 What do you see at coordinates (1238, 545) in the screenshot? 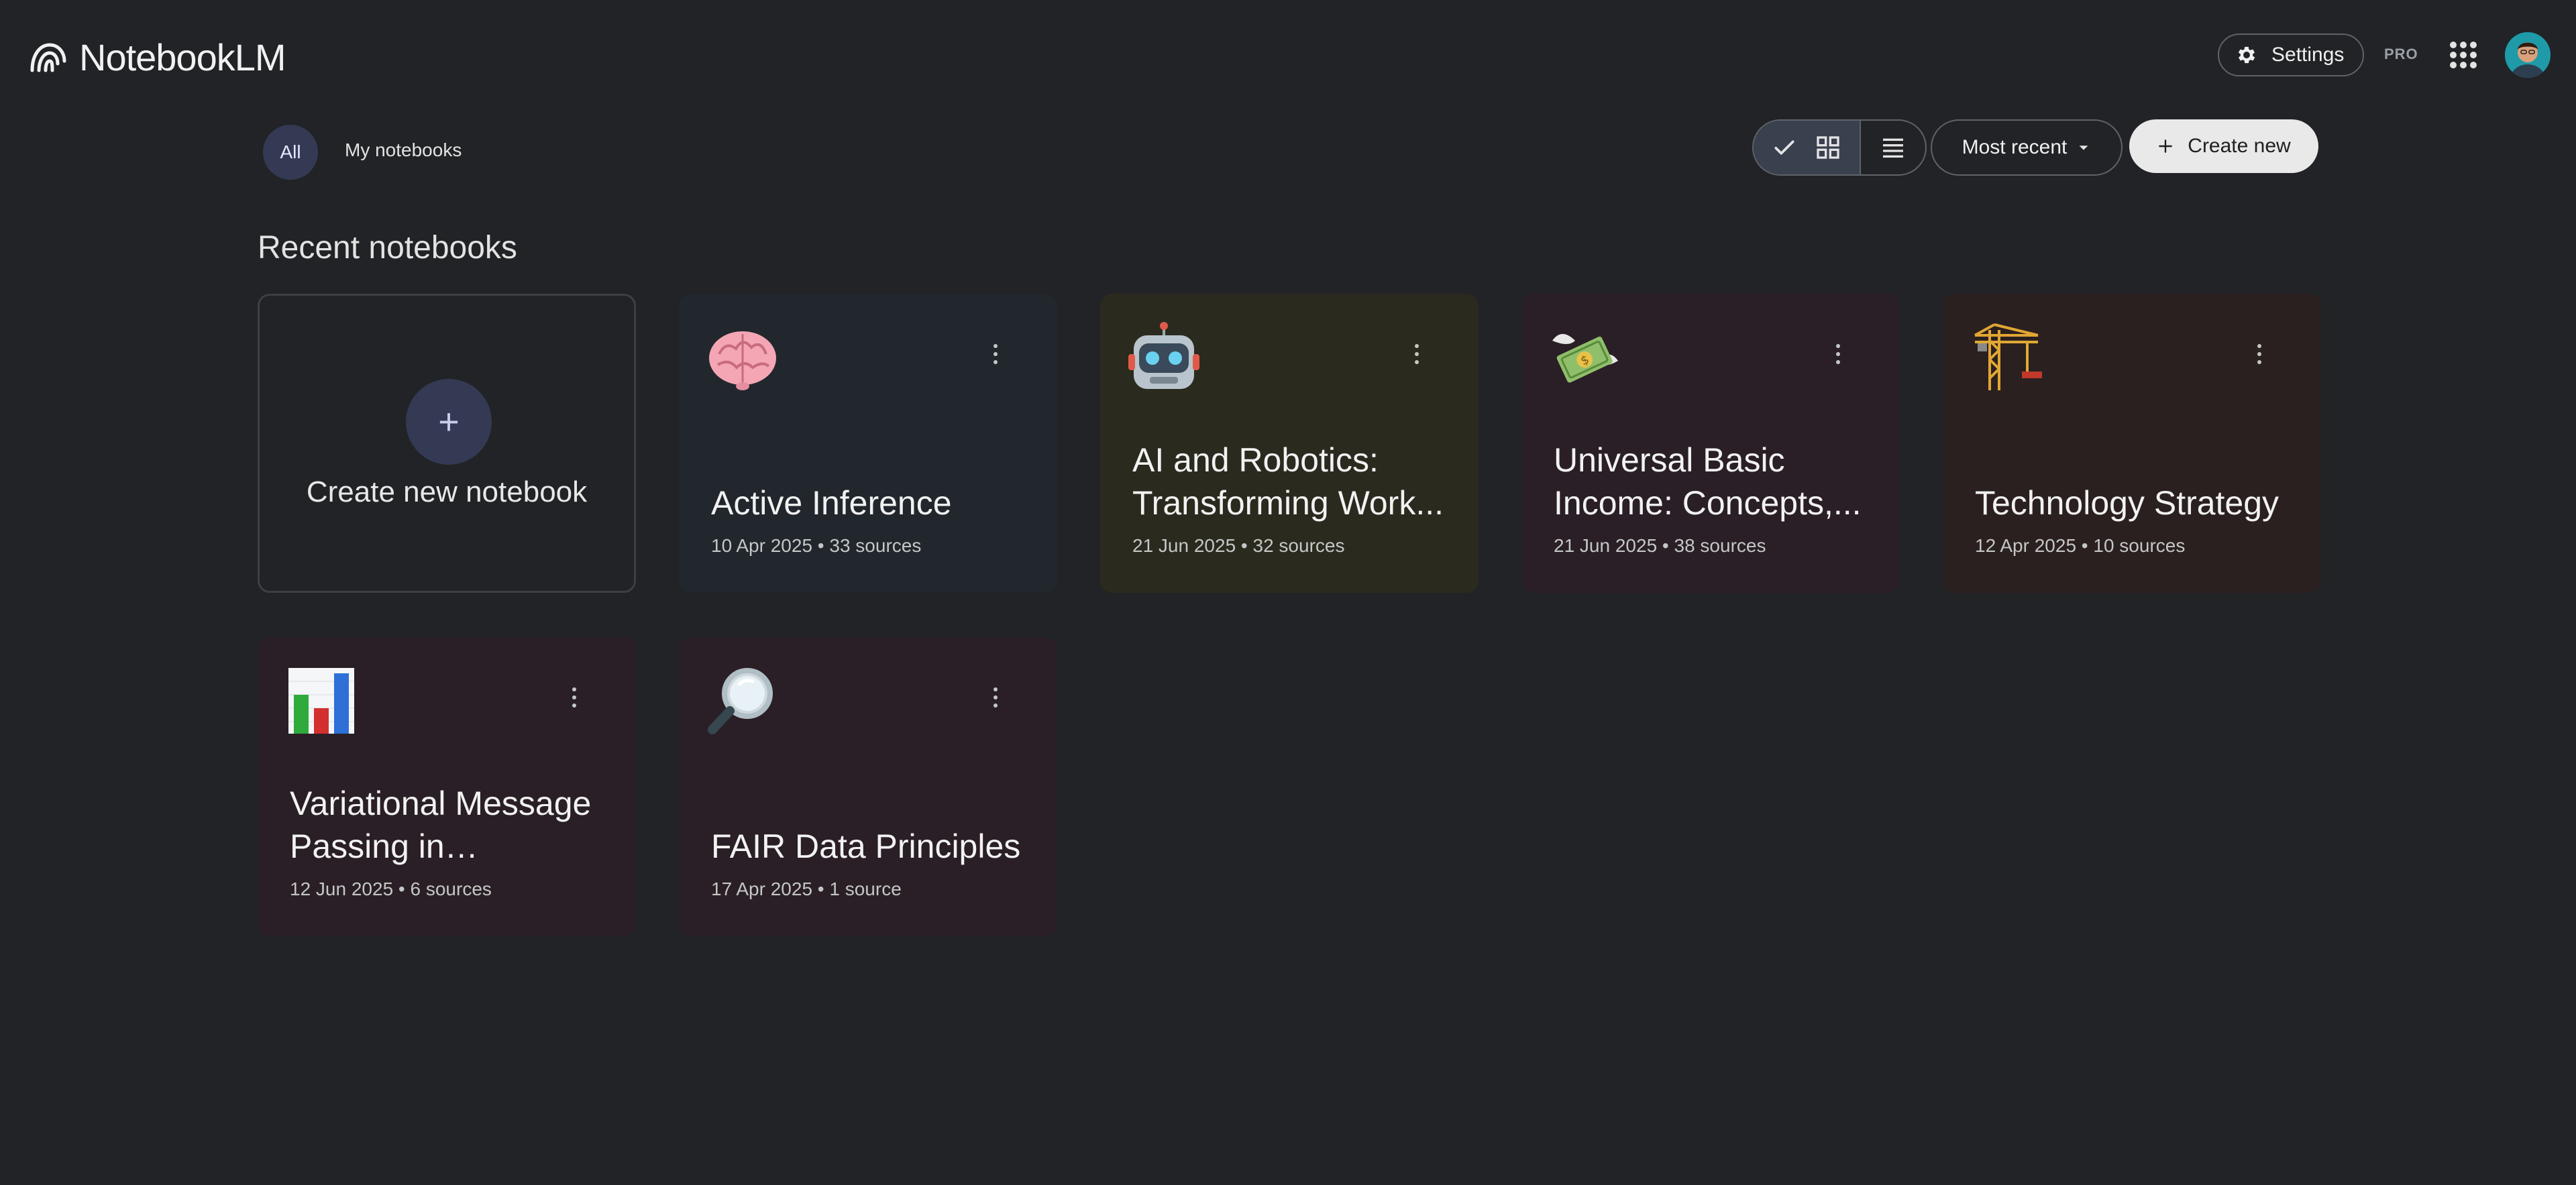
I see `notebook-meta: 21 Jun 2025 • 32 sources` at bounding box center [1238, 545].